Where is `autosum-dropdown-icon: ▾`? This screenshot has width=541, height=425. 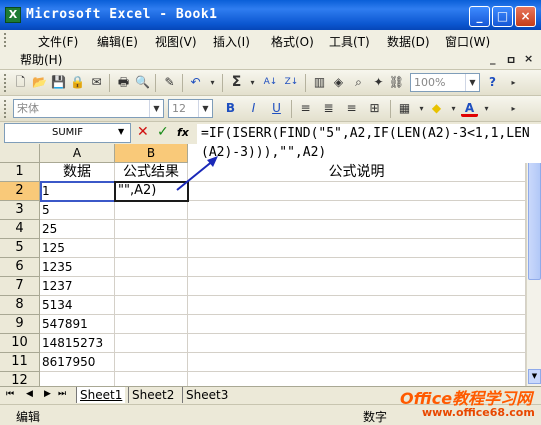
autosum-dropdown-icon: ▾ is located at coordinates (252, 82).